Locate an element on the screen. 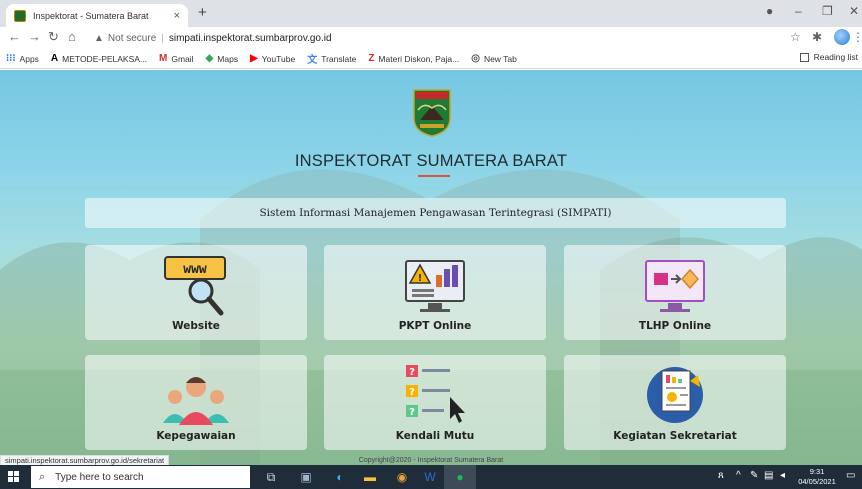 The image size is (862, 489). card-website: www Website is located at coordinates (196, 292).